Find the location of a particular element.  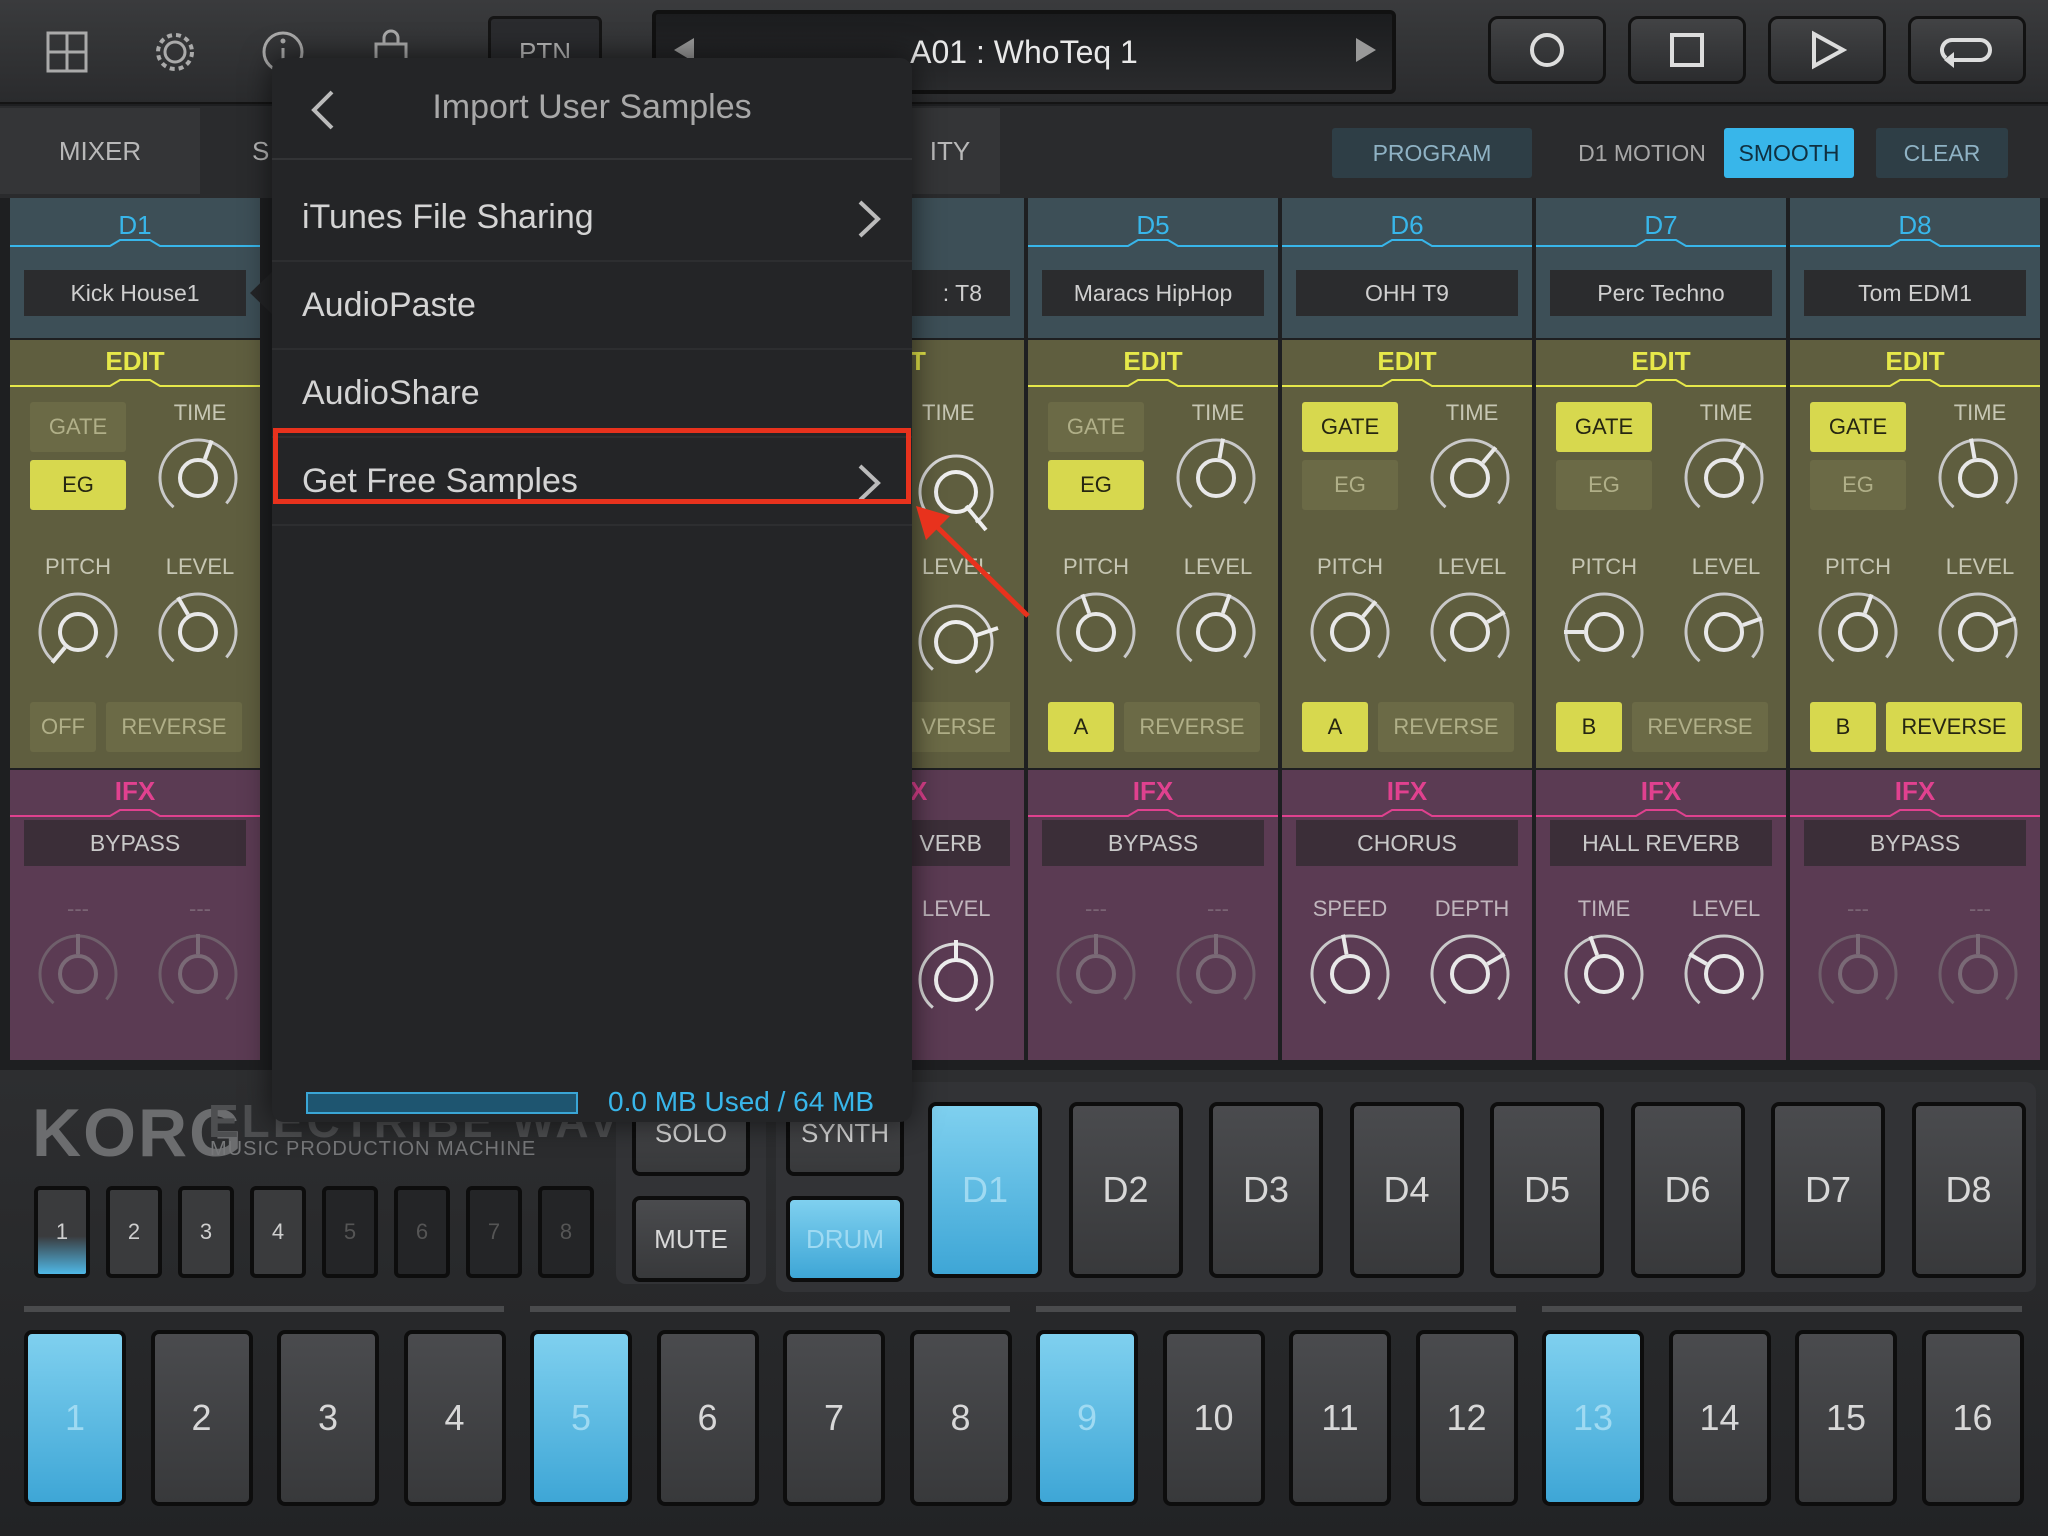

part-button-4: 4 is located at coordinates (278, 1232).